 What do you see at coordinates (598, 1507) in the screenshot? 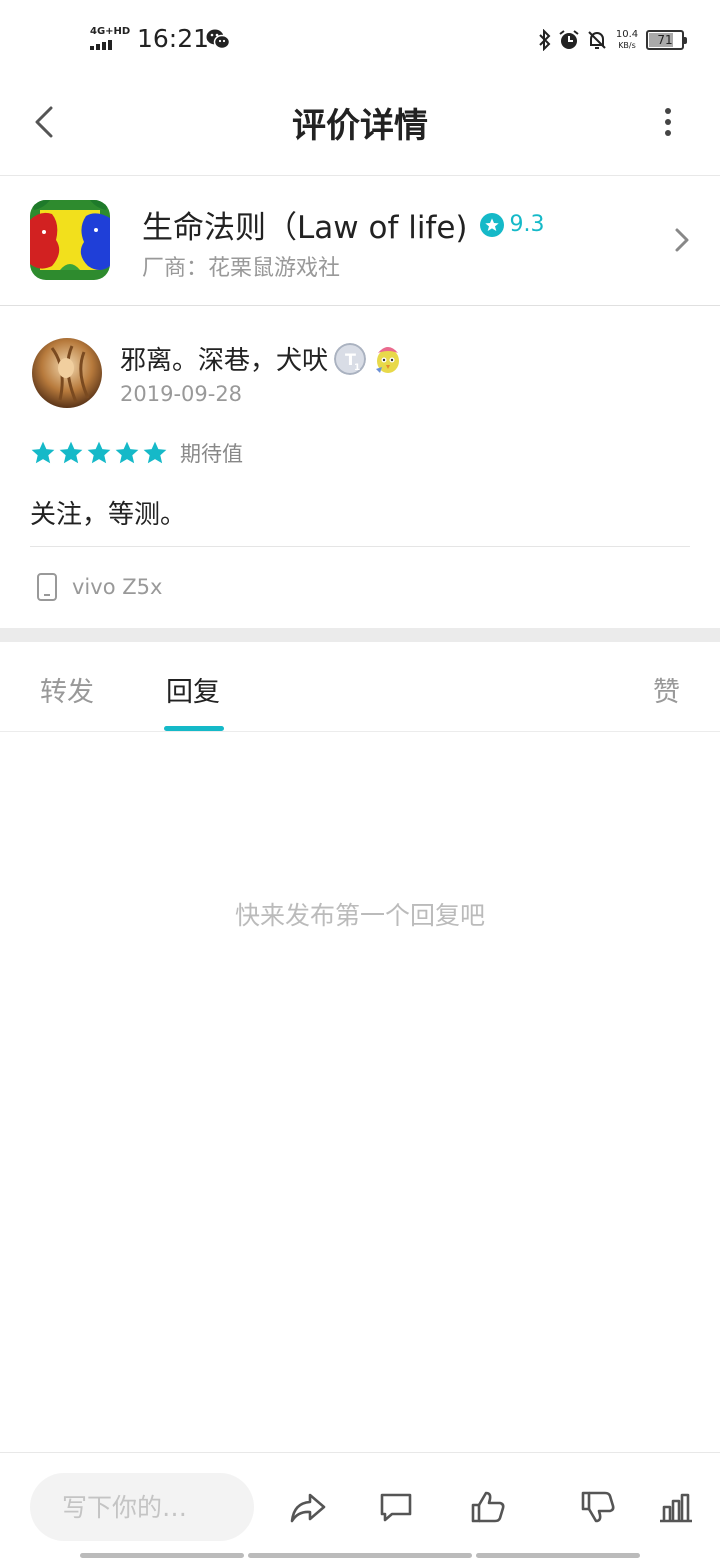
I see `thumbs-down-icon` at bounding box center [598, 1507].